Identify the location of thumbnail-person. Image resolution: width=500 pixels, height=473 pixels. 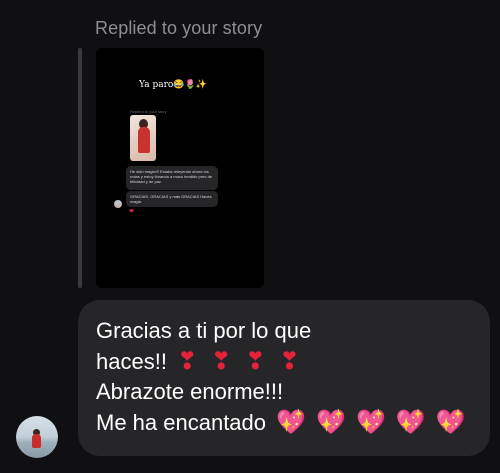
(144, 140).